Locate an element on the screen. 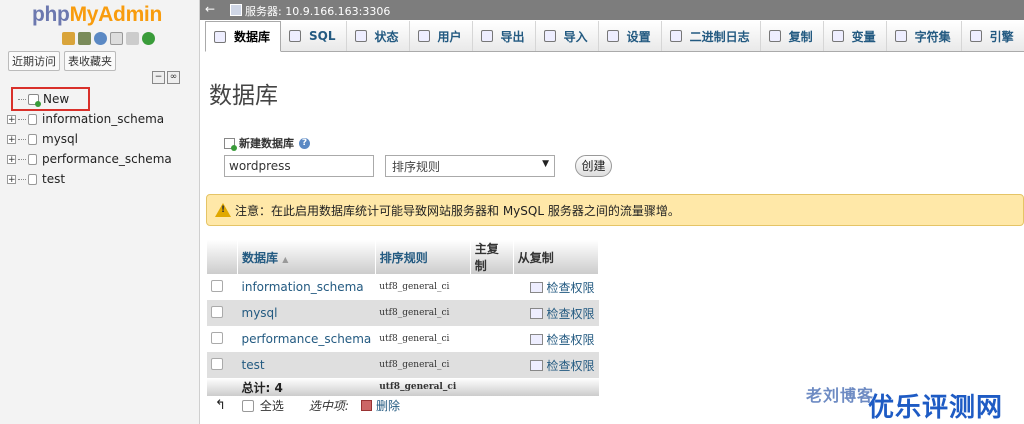  table-row: mysql utf8_general_ci 检查权限 is located at coordinates (403, 313).